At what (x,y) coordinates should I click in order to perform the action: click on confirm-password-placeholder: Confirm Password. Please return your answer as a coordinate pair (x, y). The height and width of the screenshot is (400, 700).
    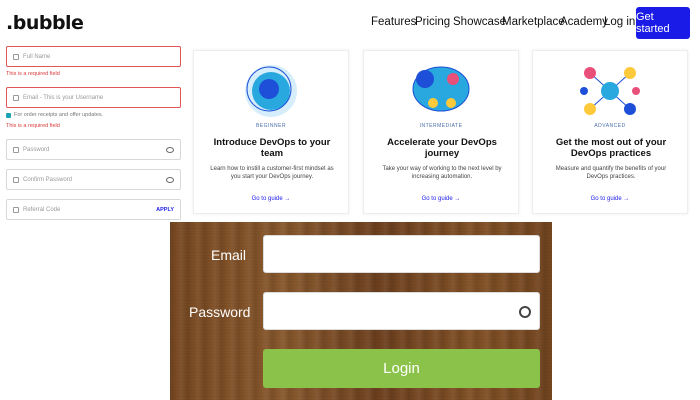
    Looking at the image, I should click on (48, 179).